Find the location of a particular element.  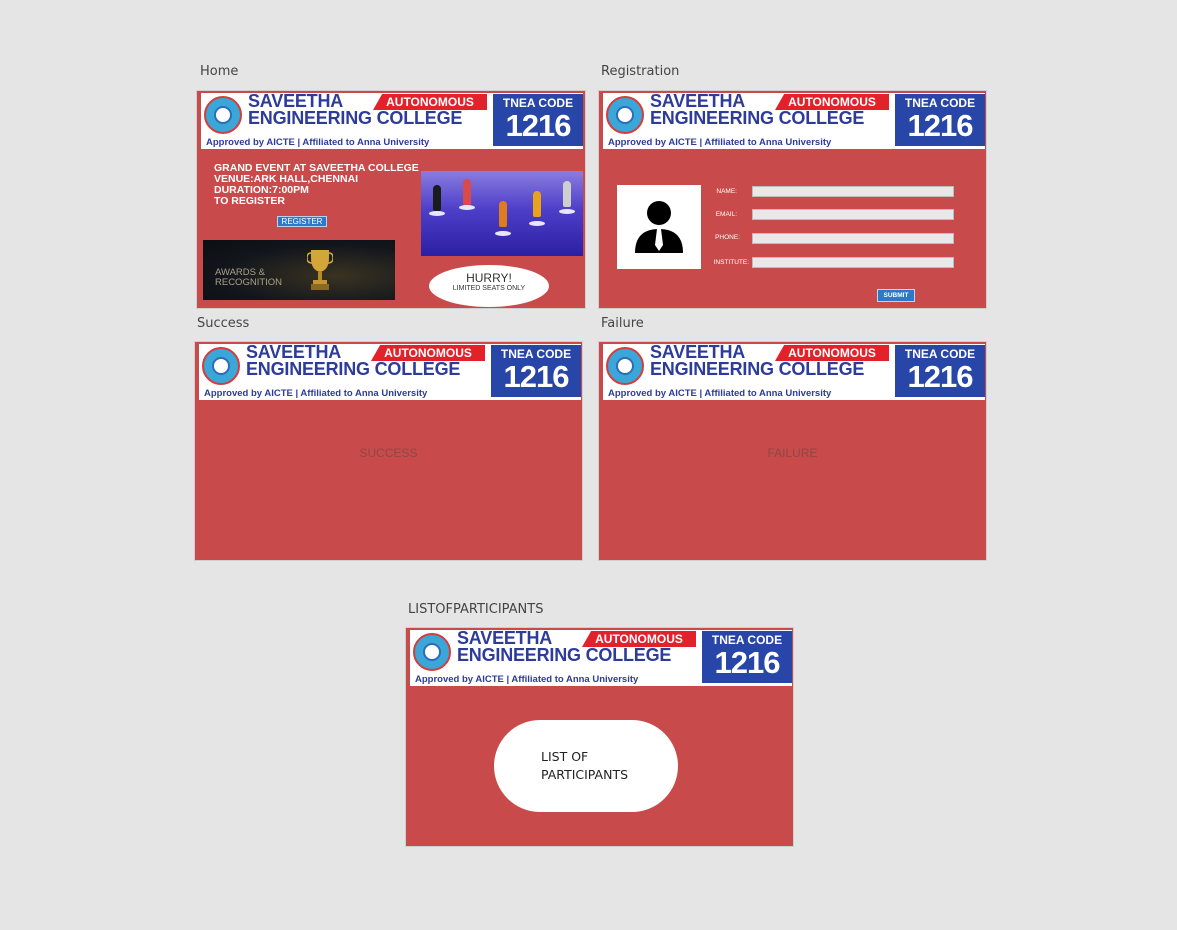

frame-label-registration: Registration is located at coordinates (640, 71).